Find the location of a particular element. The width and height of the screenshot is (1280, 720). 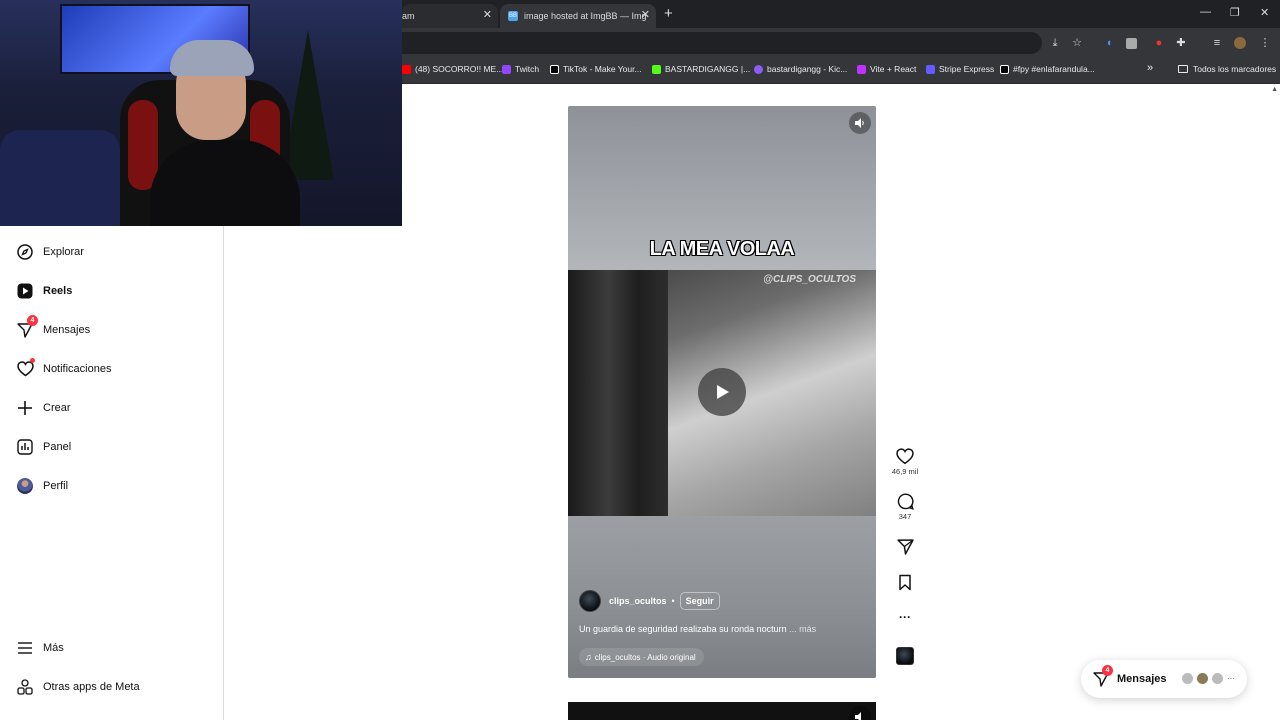

sidebar-item-label: Más is located at coordinates (53, 648).